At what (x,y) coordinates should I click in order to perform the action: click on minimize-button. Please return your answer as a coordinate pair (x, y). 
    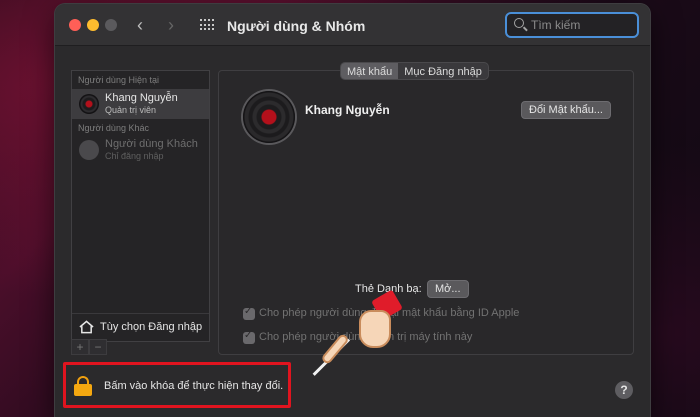
    Looking at the image, I should click on (93, 25).